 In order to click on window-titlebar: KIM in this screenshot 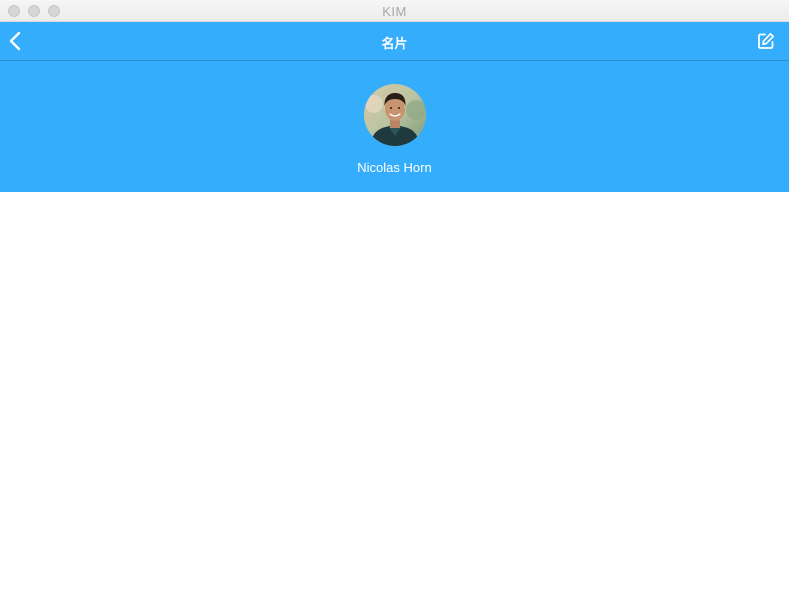, I will do `click(394, 11)`.